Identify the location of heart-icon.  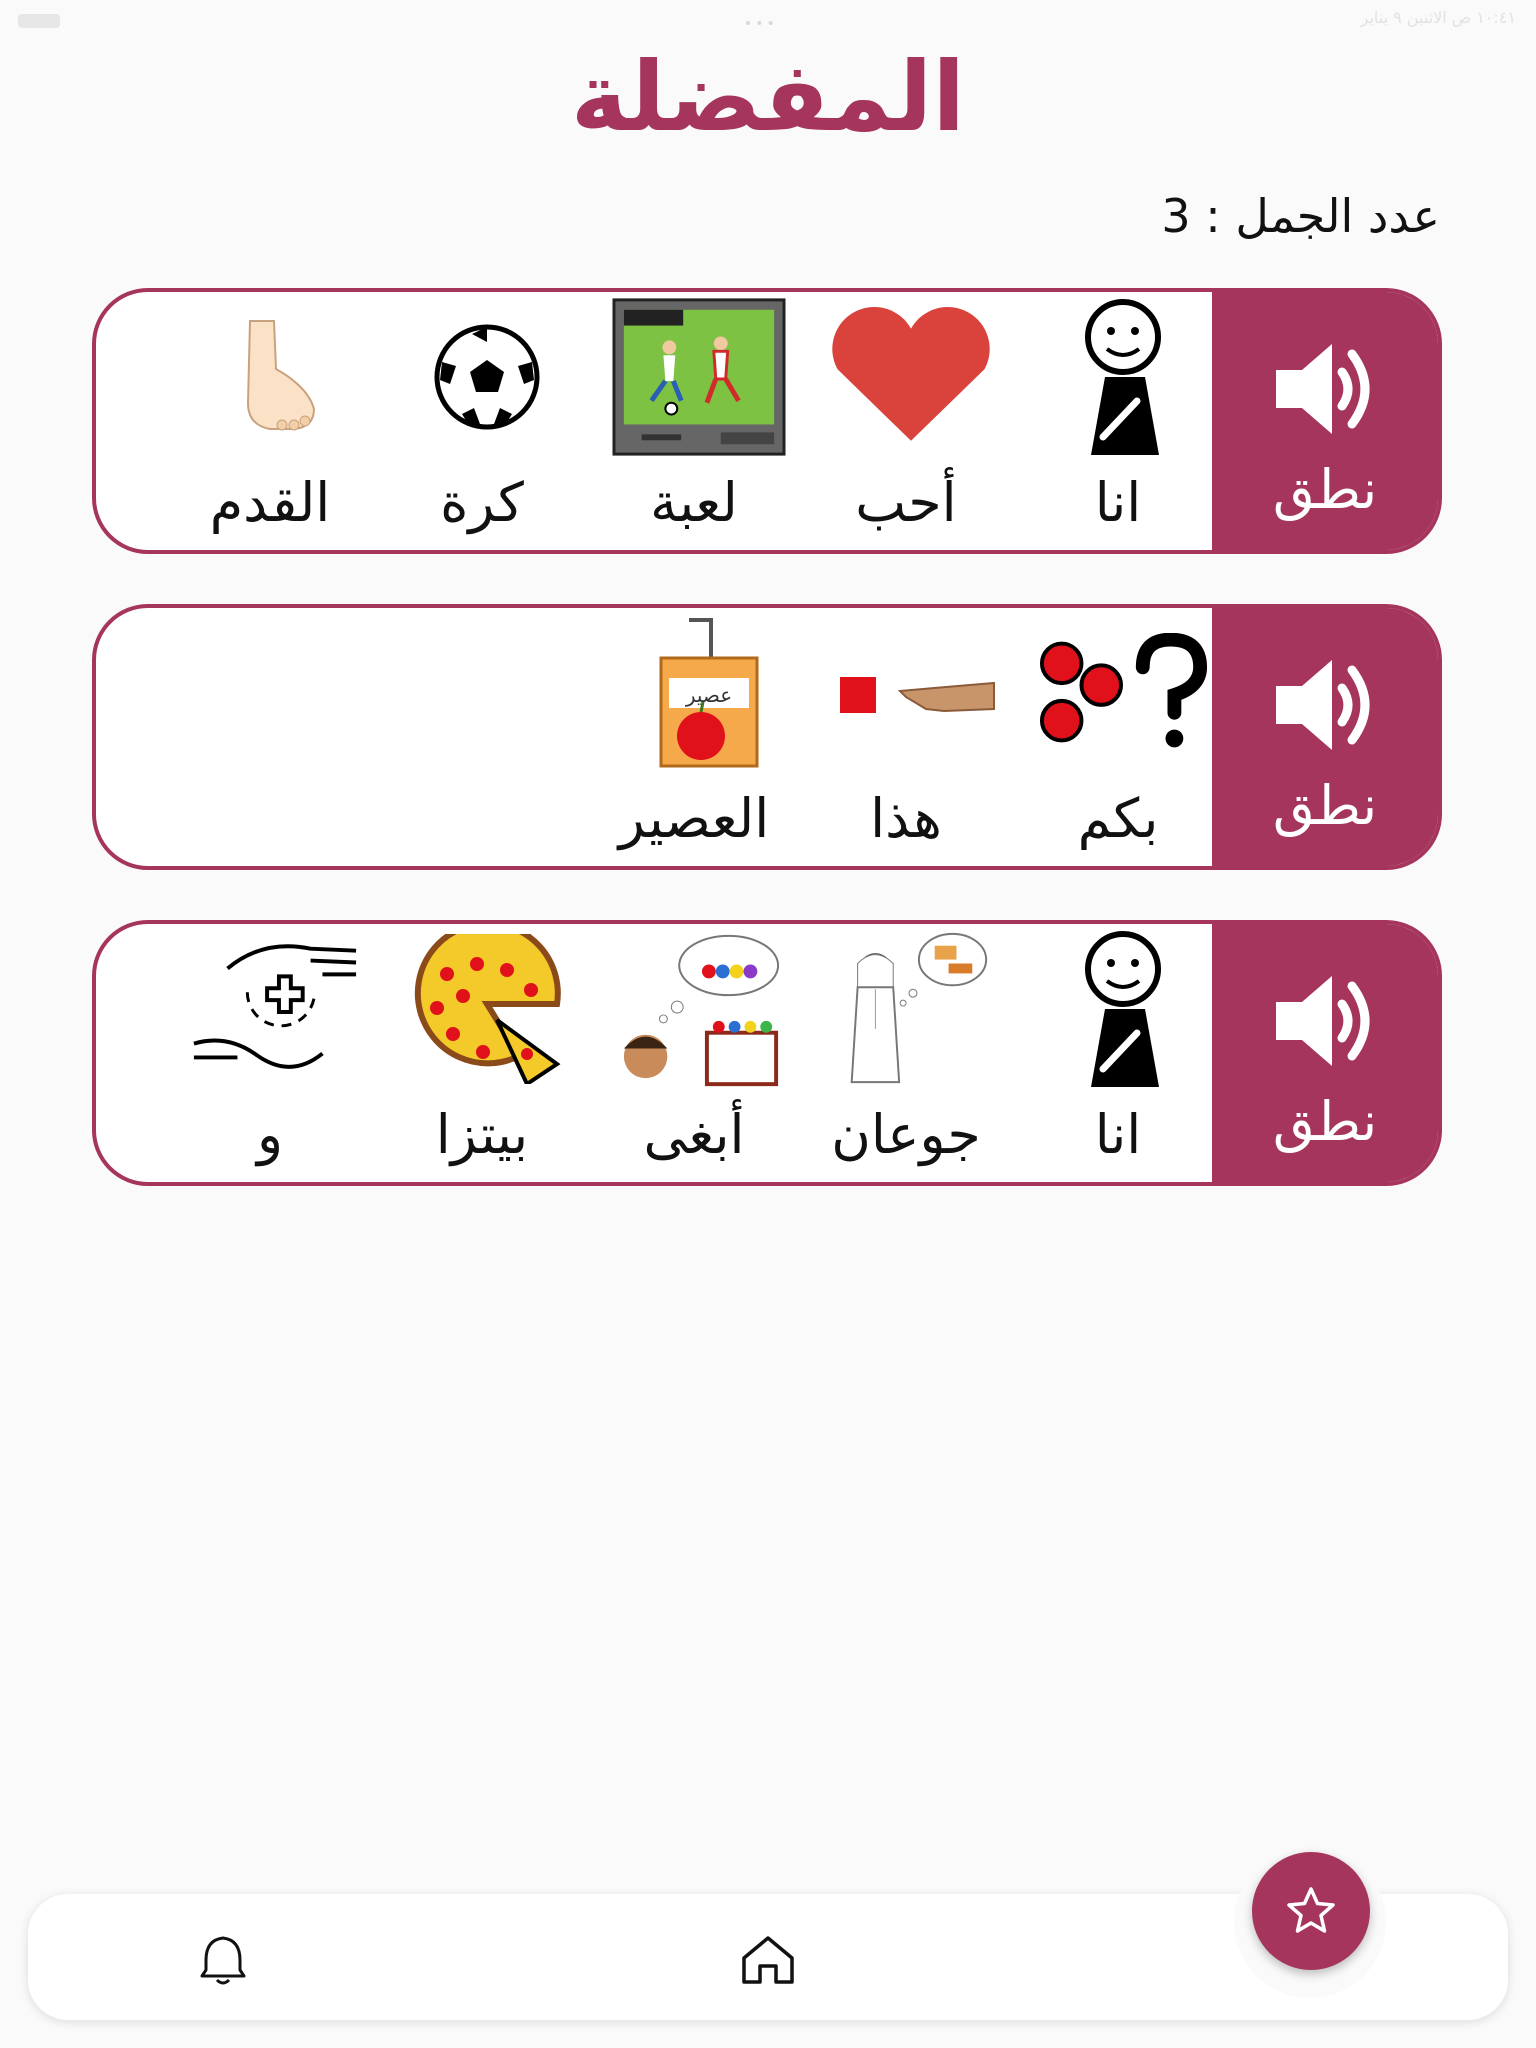
(911, 377).